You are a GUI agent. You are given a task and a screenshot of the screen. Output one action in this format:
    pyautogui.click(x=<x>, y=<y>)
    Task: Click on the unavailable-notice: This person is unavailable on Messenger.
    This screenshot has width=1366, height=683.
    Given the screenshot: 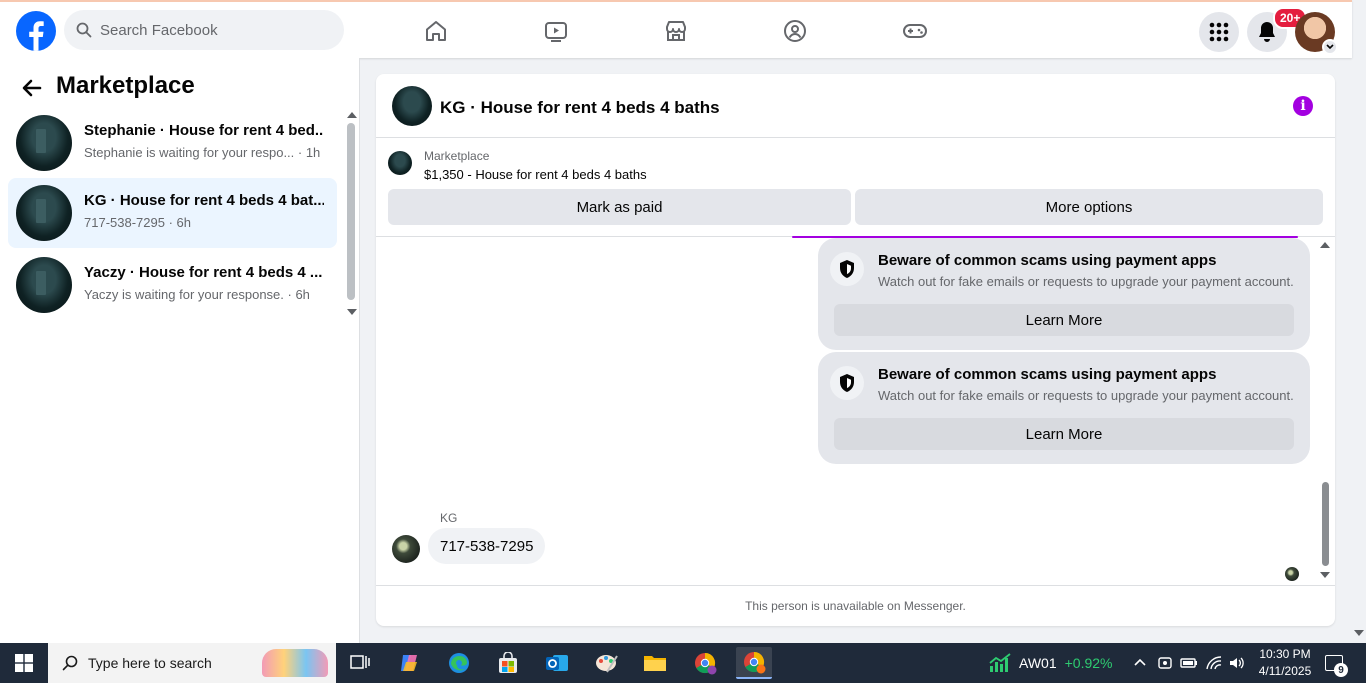 What is the action you would take?
    pyautogui.click(x=855, y=605)
    